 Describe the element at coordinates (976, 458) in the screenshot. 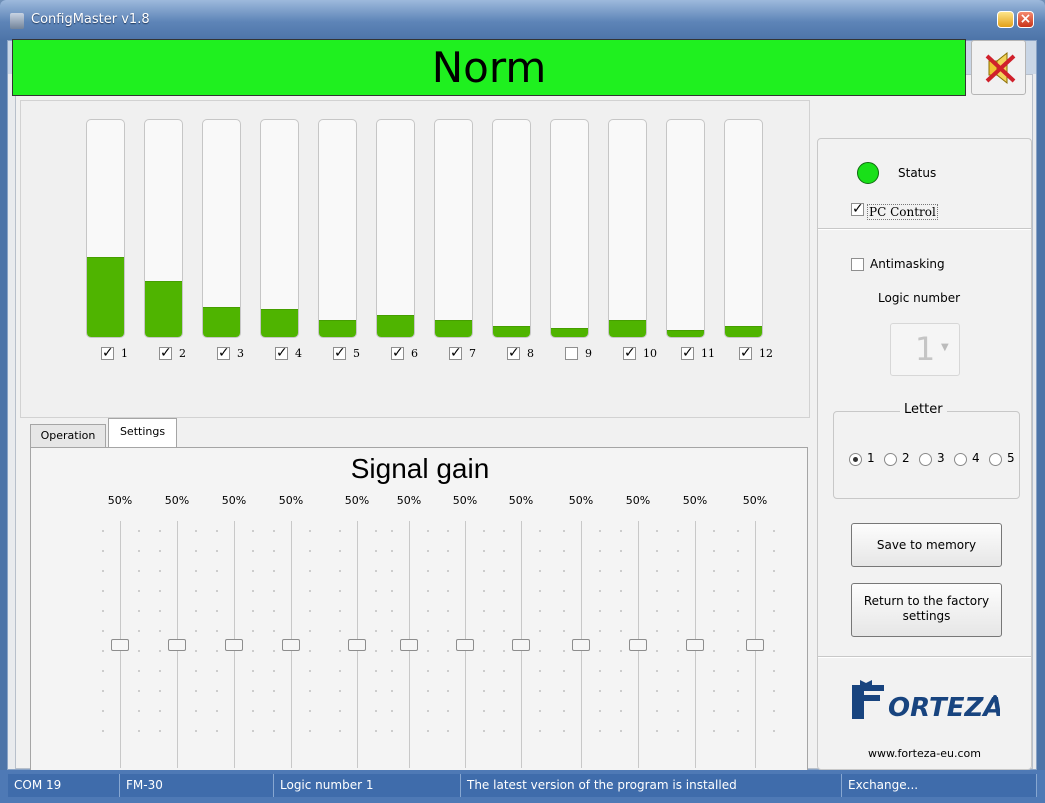

I see `letter-radio-label: 4` at that location.